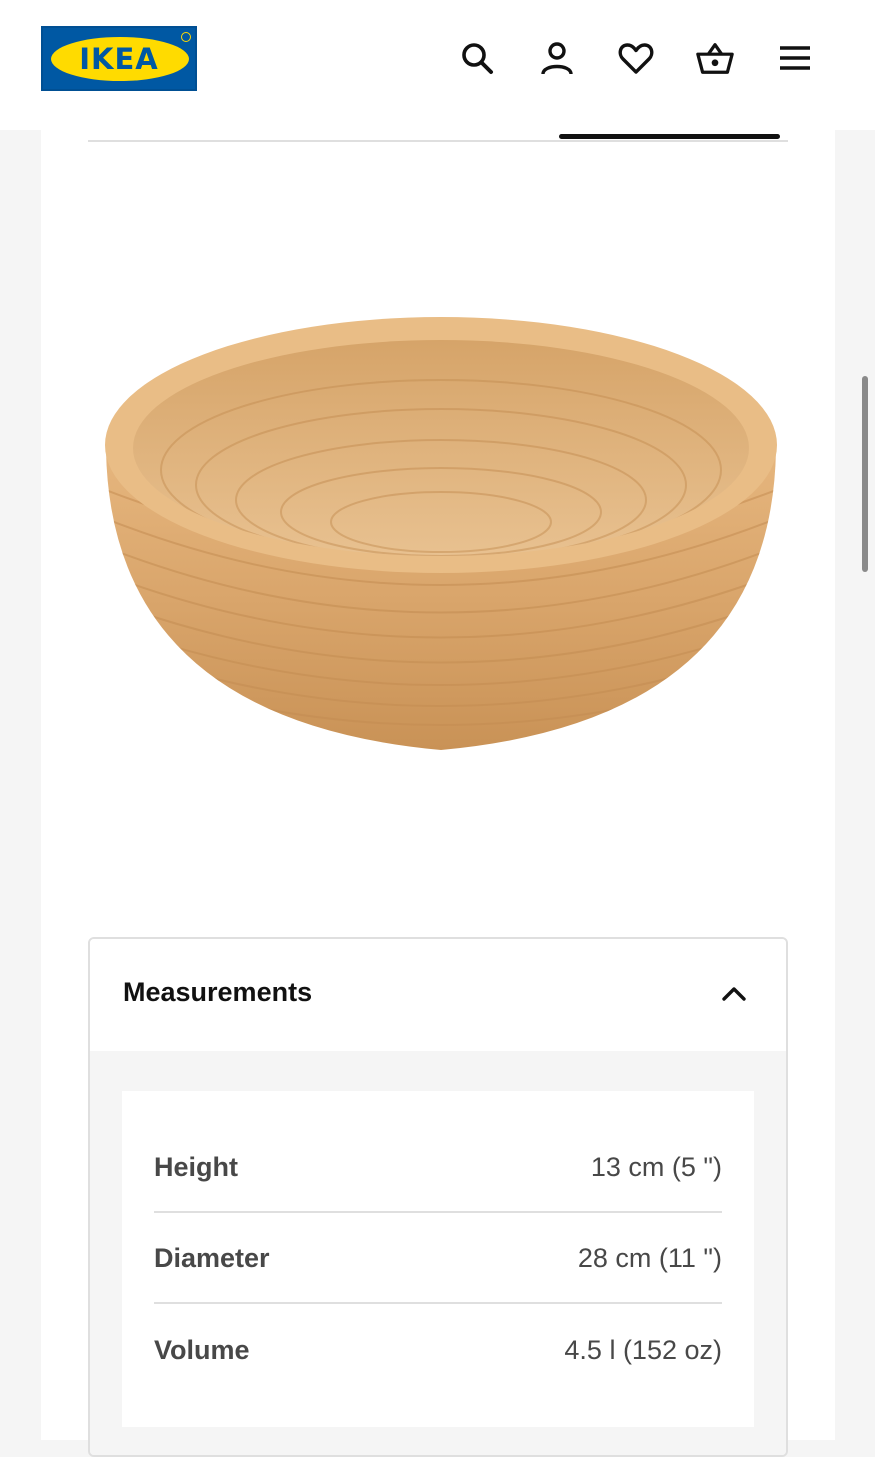 This screenshot has height=1457, width=875. What do you see at coordinates (438, 995) in the screenshot?
I see `measurements-header: Measurements` at bounding box center [438, 995].